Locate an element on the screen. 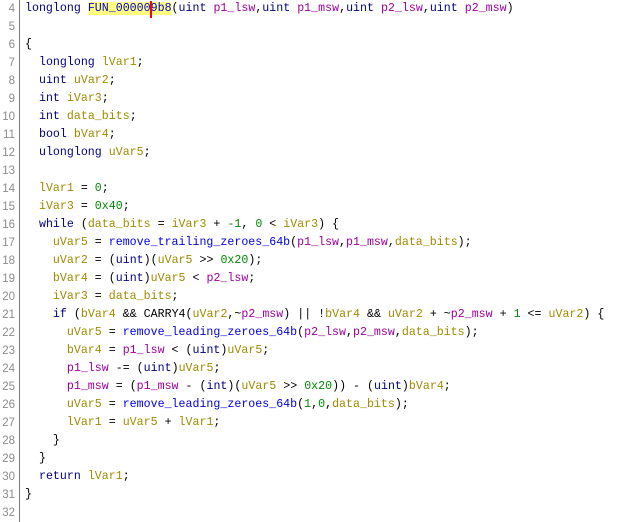 This screenshot has width=633, height=522. code-line: 12 ulonglong uVar5; is located at coordinates (316, 153).